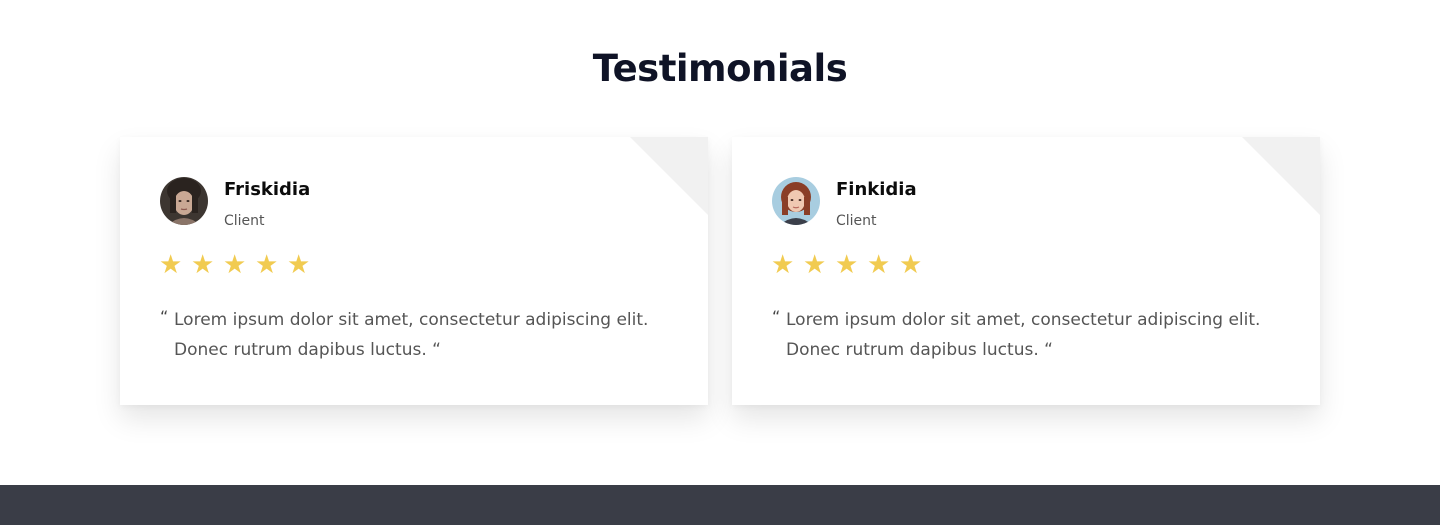 The image size is (1440, 525). I want to click on footer, so click(720, 505).